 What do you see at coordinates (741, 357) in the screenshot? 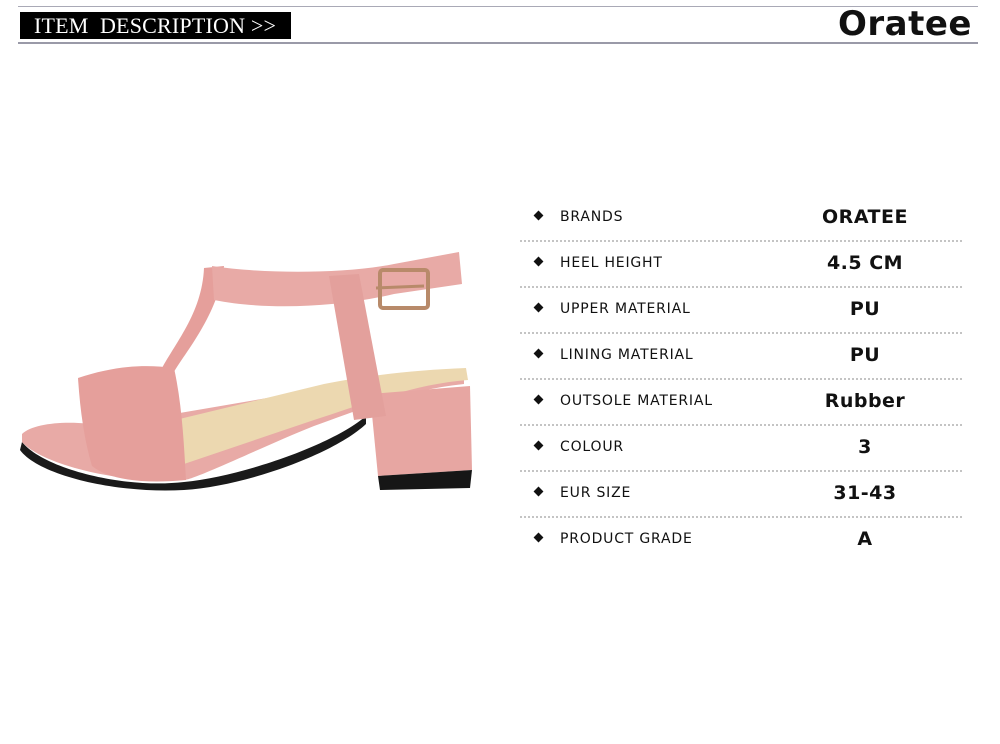
I see `spec-row-lining-material: LINING MATERIAL PU` at bounding box center [741, 357].